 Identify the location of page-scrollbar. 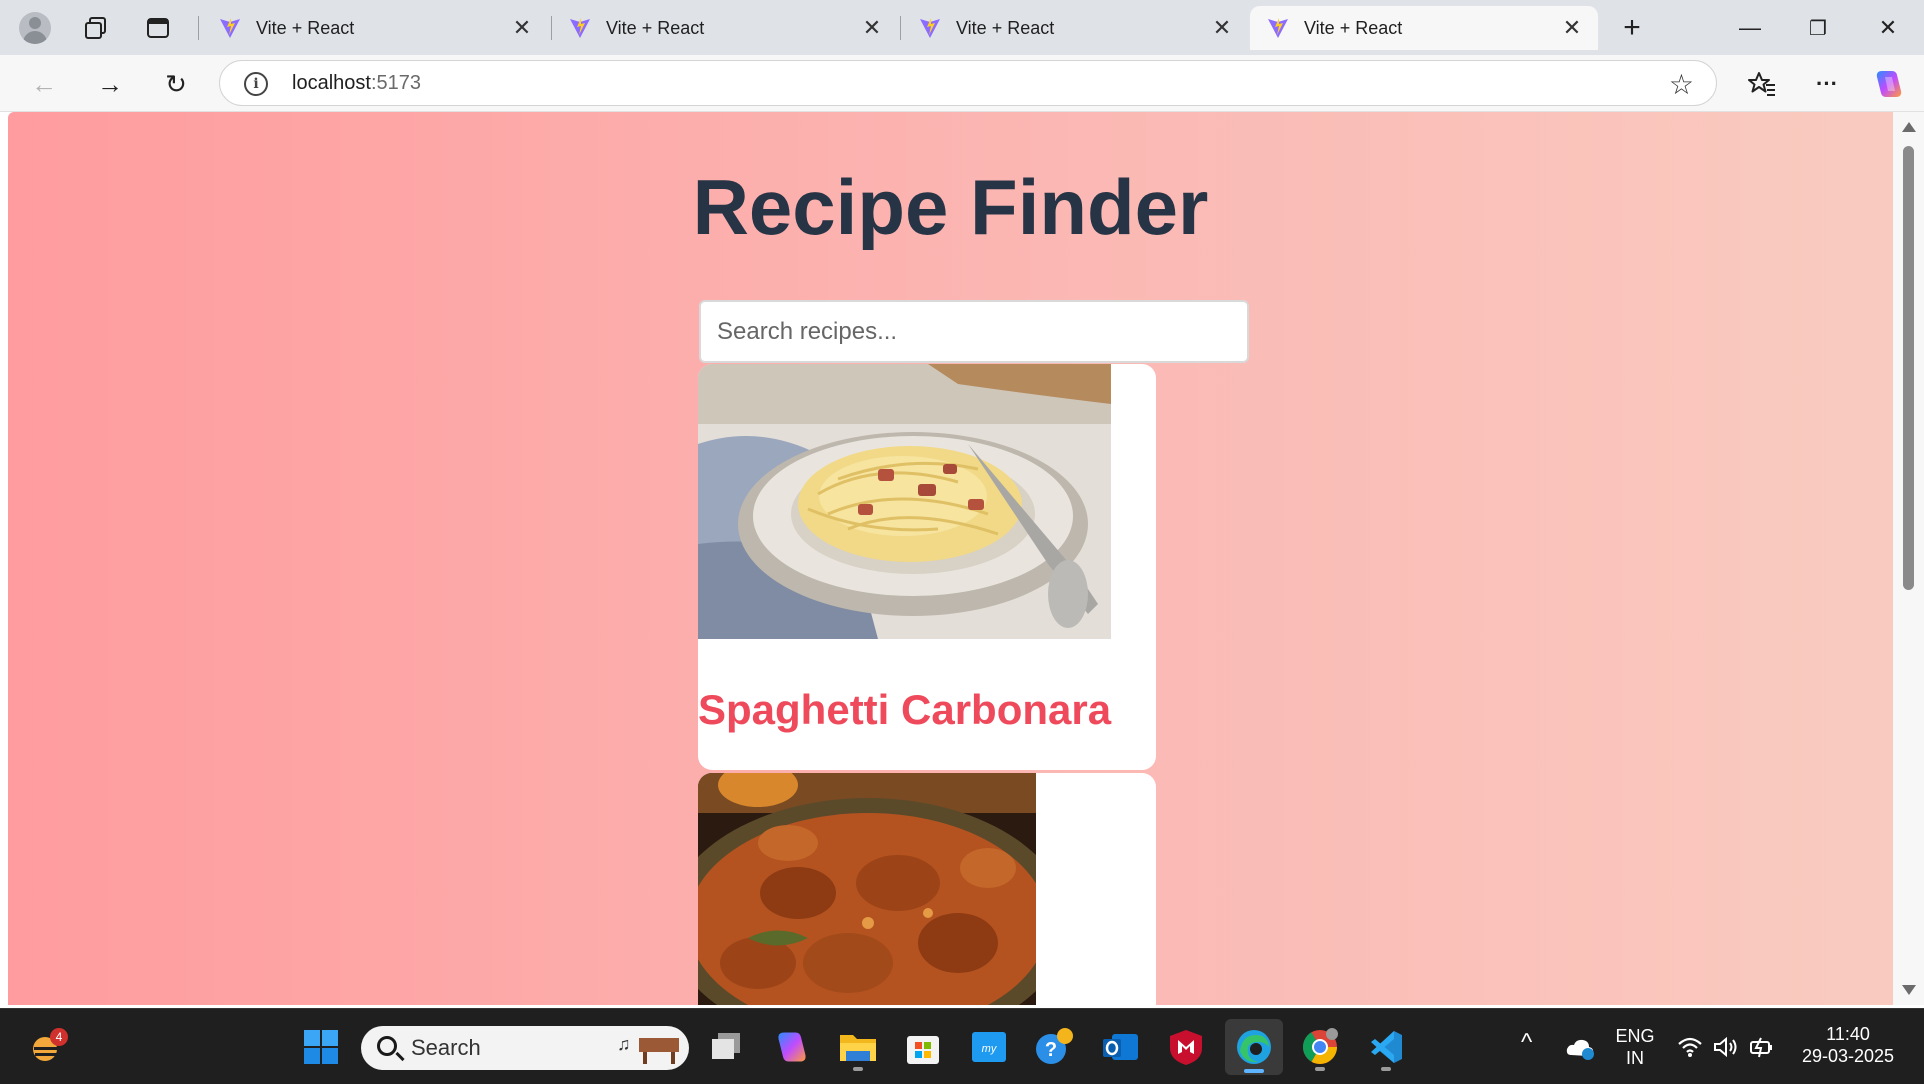
(1908, 558).